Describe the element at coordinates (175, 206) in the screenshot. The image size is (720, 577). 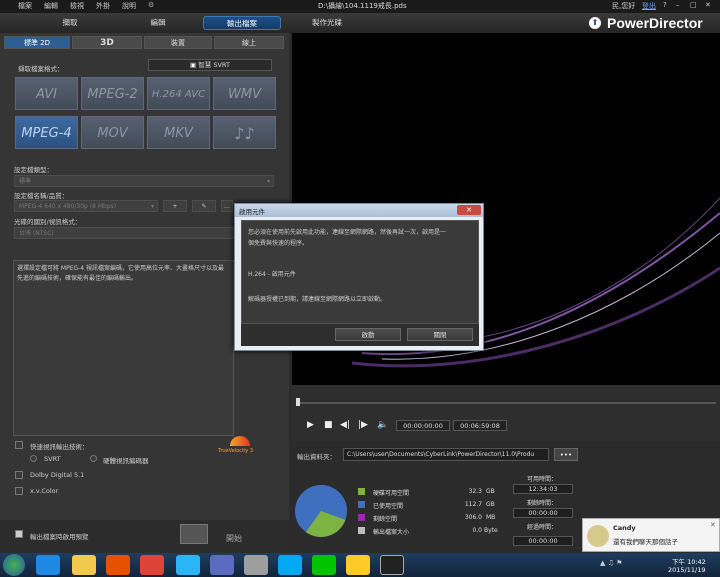
I see `add-profile-icon: +` at that location.